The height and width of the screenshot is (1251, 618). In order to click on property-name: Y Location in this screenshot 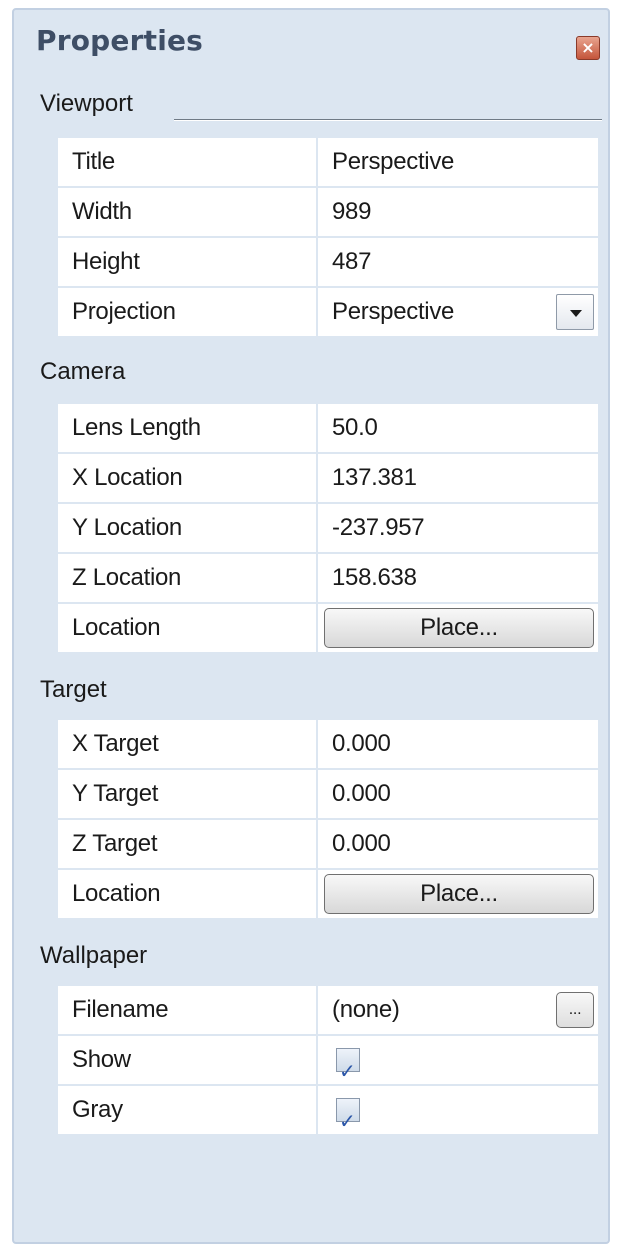, I will do `click(188, 528)`.